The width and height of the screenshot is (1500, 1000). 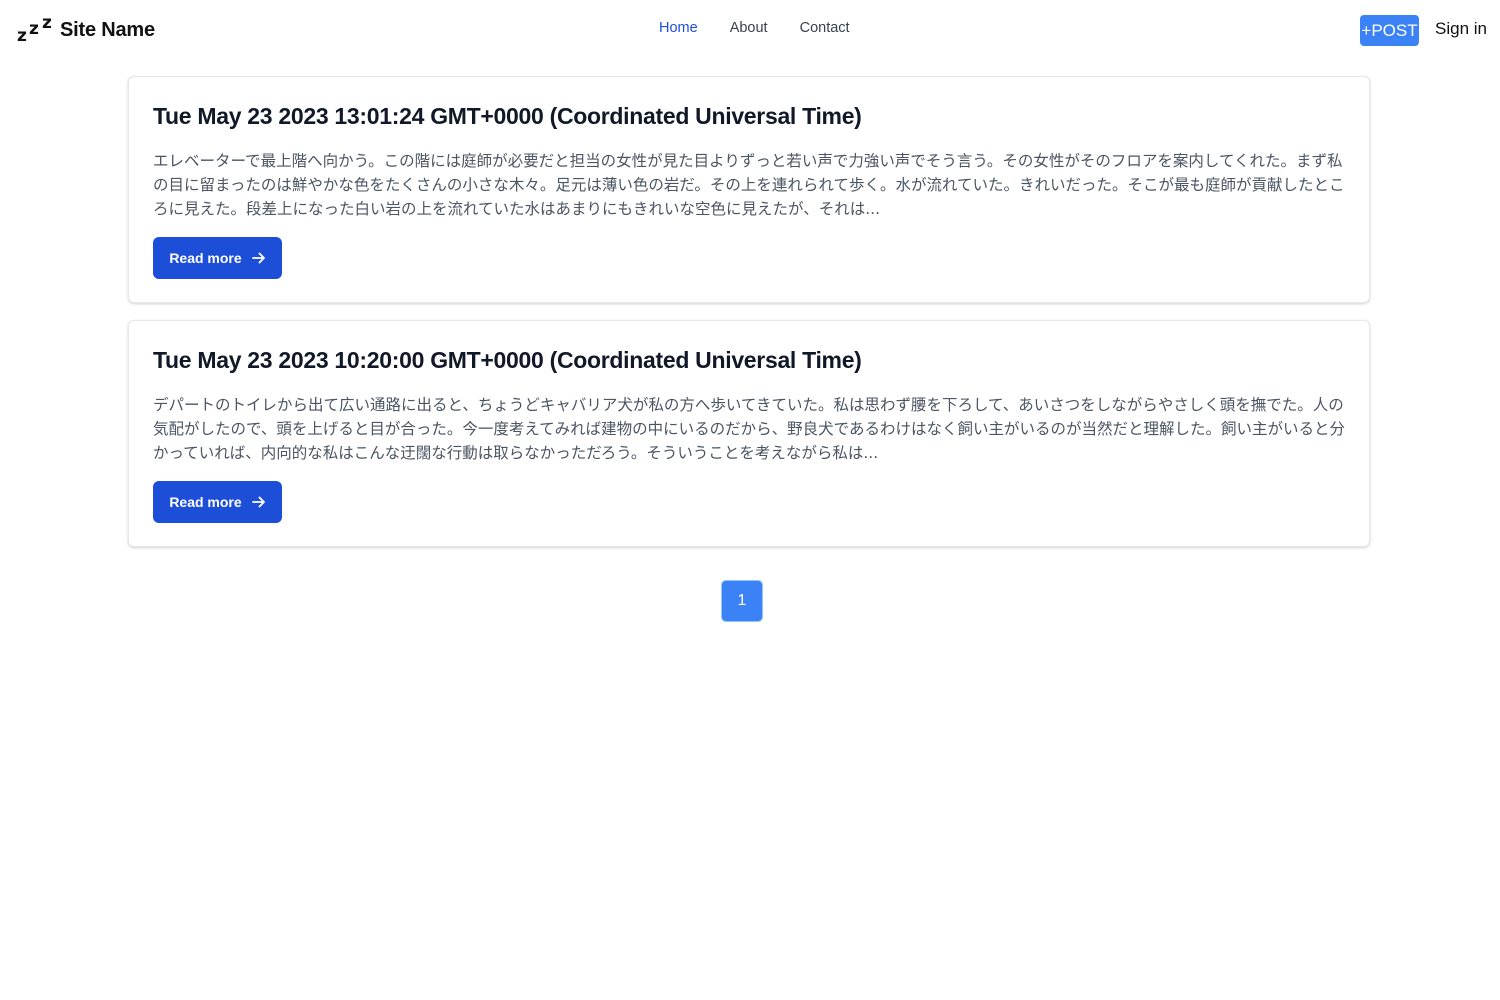 I want to click on zzz-logo-icon: z z z, so click(x=36, y=30).